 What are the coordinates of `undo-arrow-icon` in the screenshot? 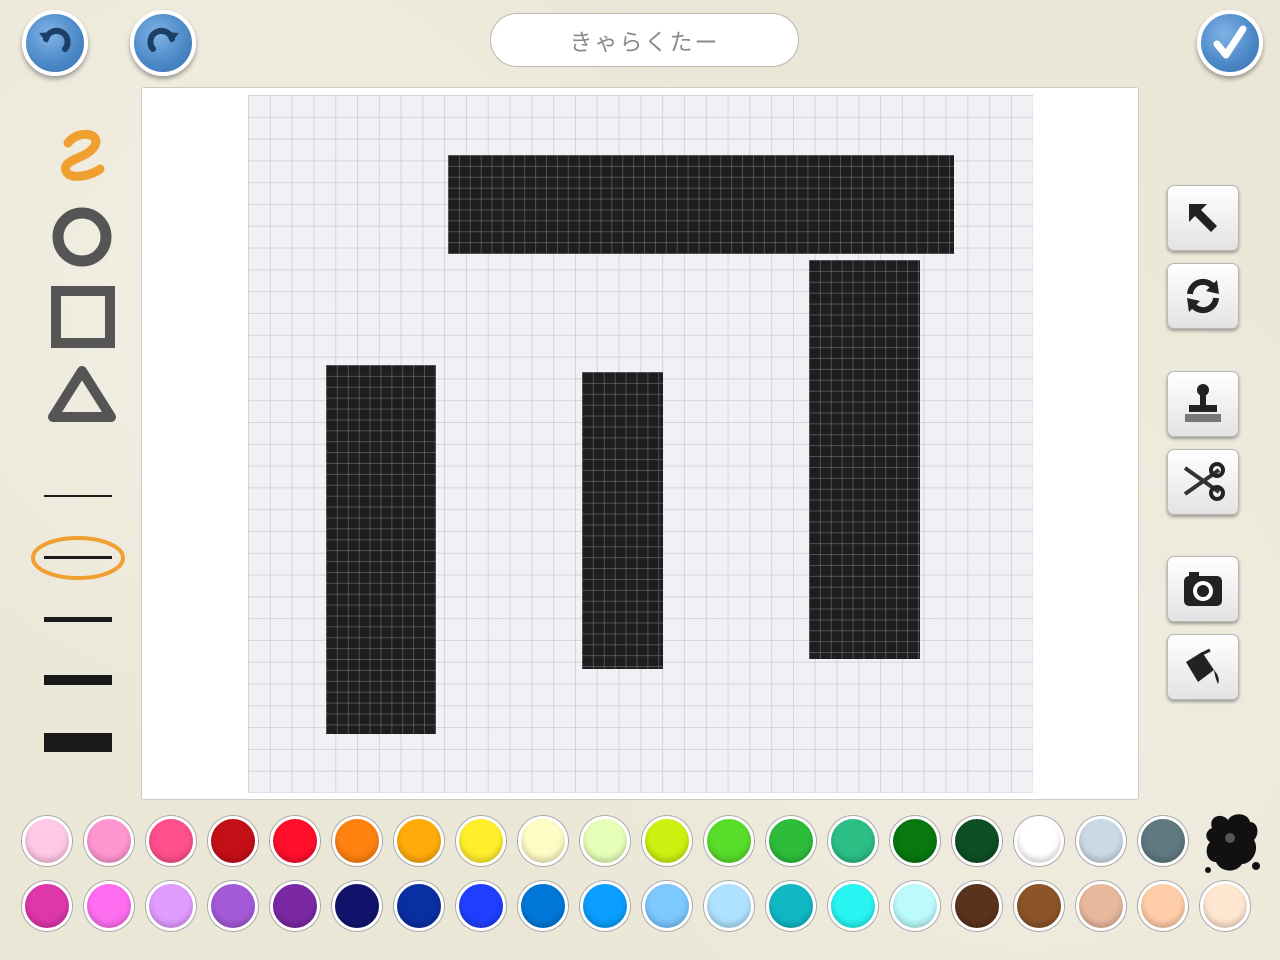 It's located at (55, 39).